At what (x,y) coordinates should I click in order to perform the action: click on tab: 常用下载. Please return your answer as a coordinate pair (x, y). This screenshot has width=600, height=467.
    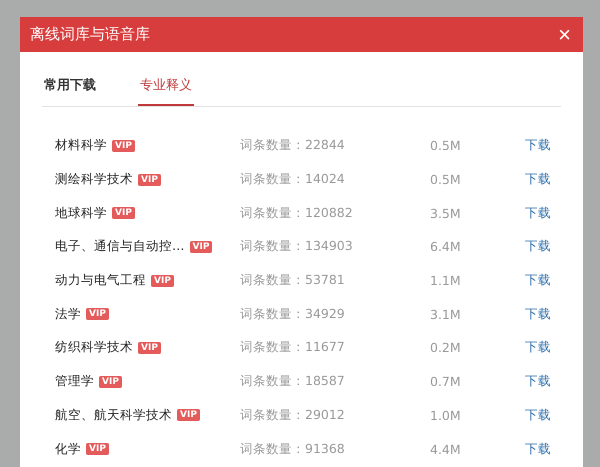
    Looking at the image, I should click on (70, 89).